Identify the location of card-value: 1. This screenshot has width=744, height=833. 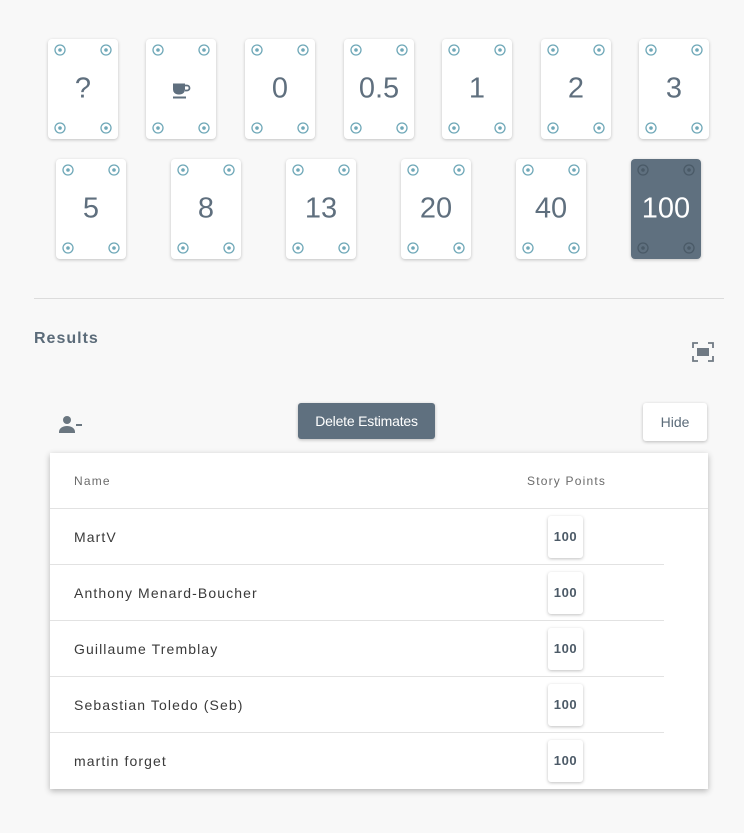
(477, 88).